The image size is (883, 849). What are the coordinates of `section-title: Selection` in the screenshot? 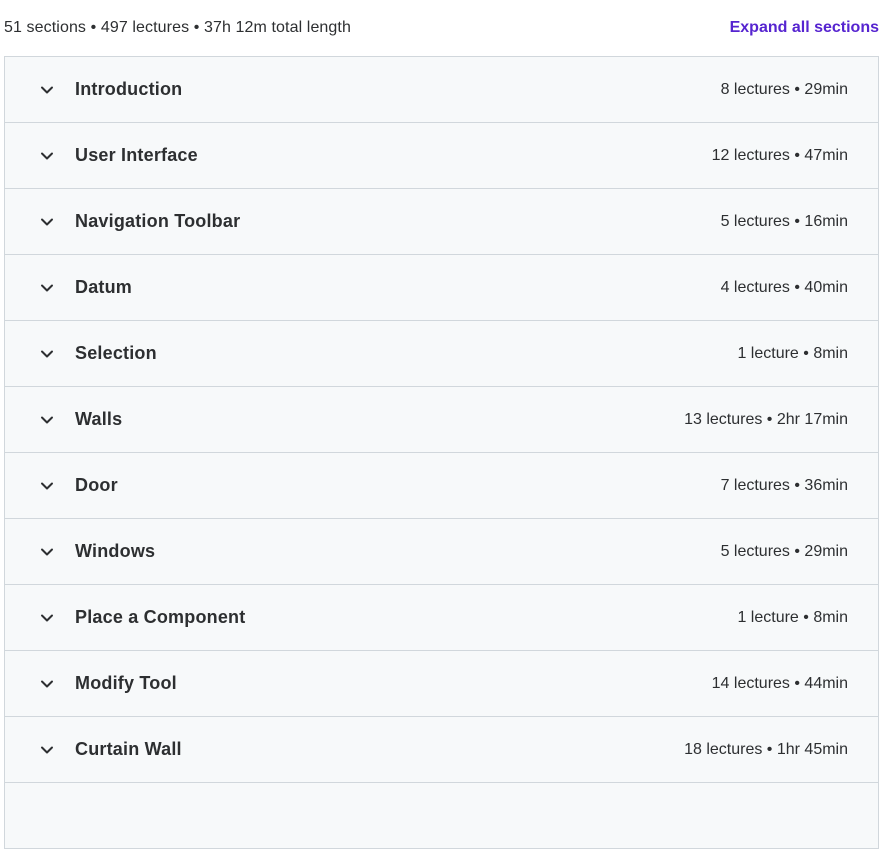 It's located at (116, 353).